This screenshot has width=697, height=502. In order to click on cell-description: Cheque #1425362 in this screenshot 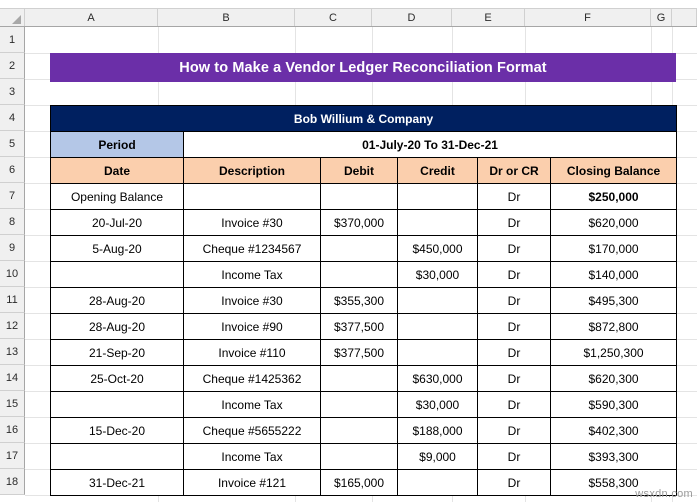, I will do `click(252, 378)`.